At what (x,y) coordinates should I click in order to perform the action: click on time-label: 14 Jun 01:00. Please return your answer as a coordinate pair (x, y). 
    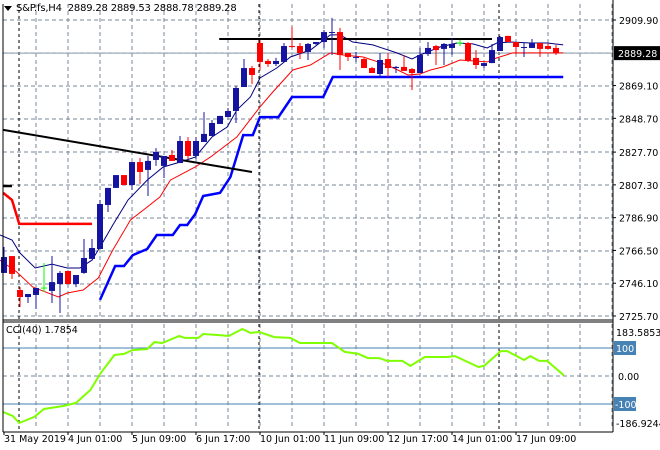
    Looking at the image, I should click on (482, 439).